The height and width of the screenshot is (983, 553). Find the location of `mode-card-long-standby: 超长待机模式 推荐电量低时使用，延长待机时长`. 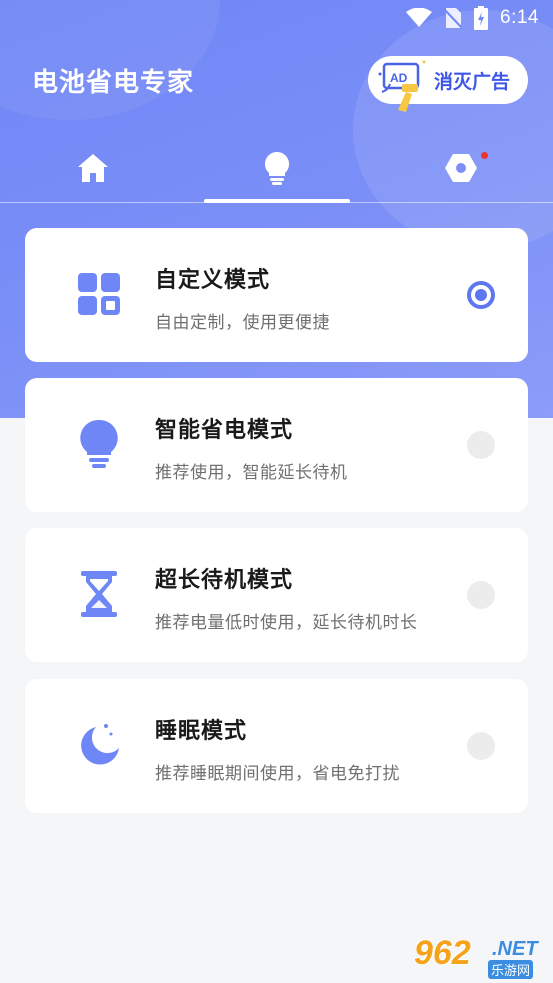

mode-card-long-standby: 超长待机模式 推荐电量低时使用，延长待机时长 is located at coordinates (276, 595).